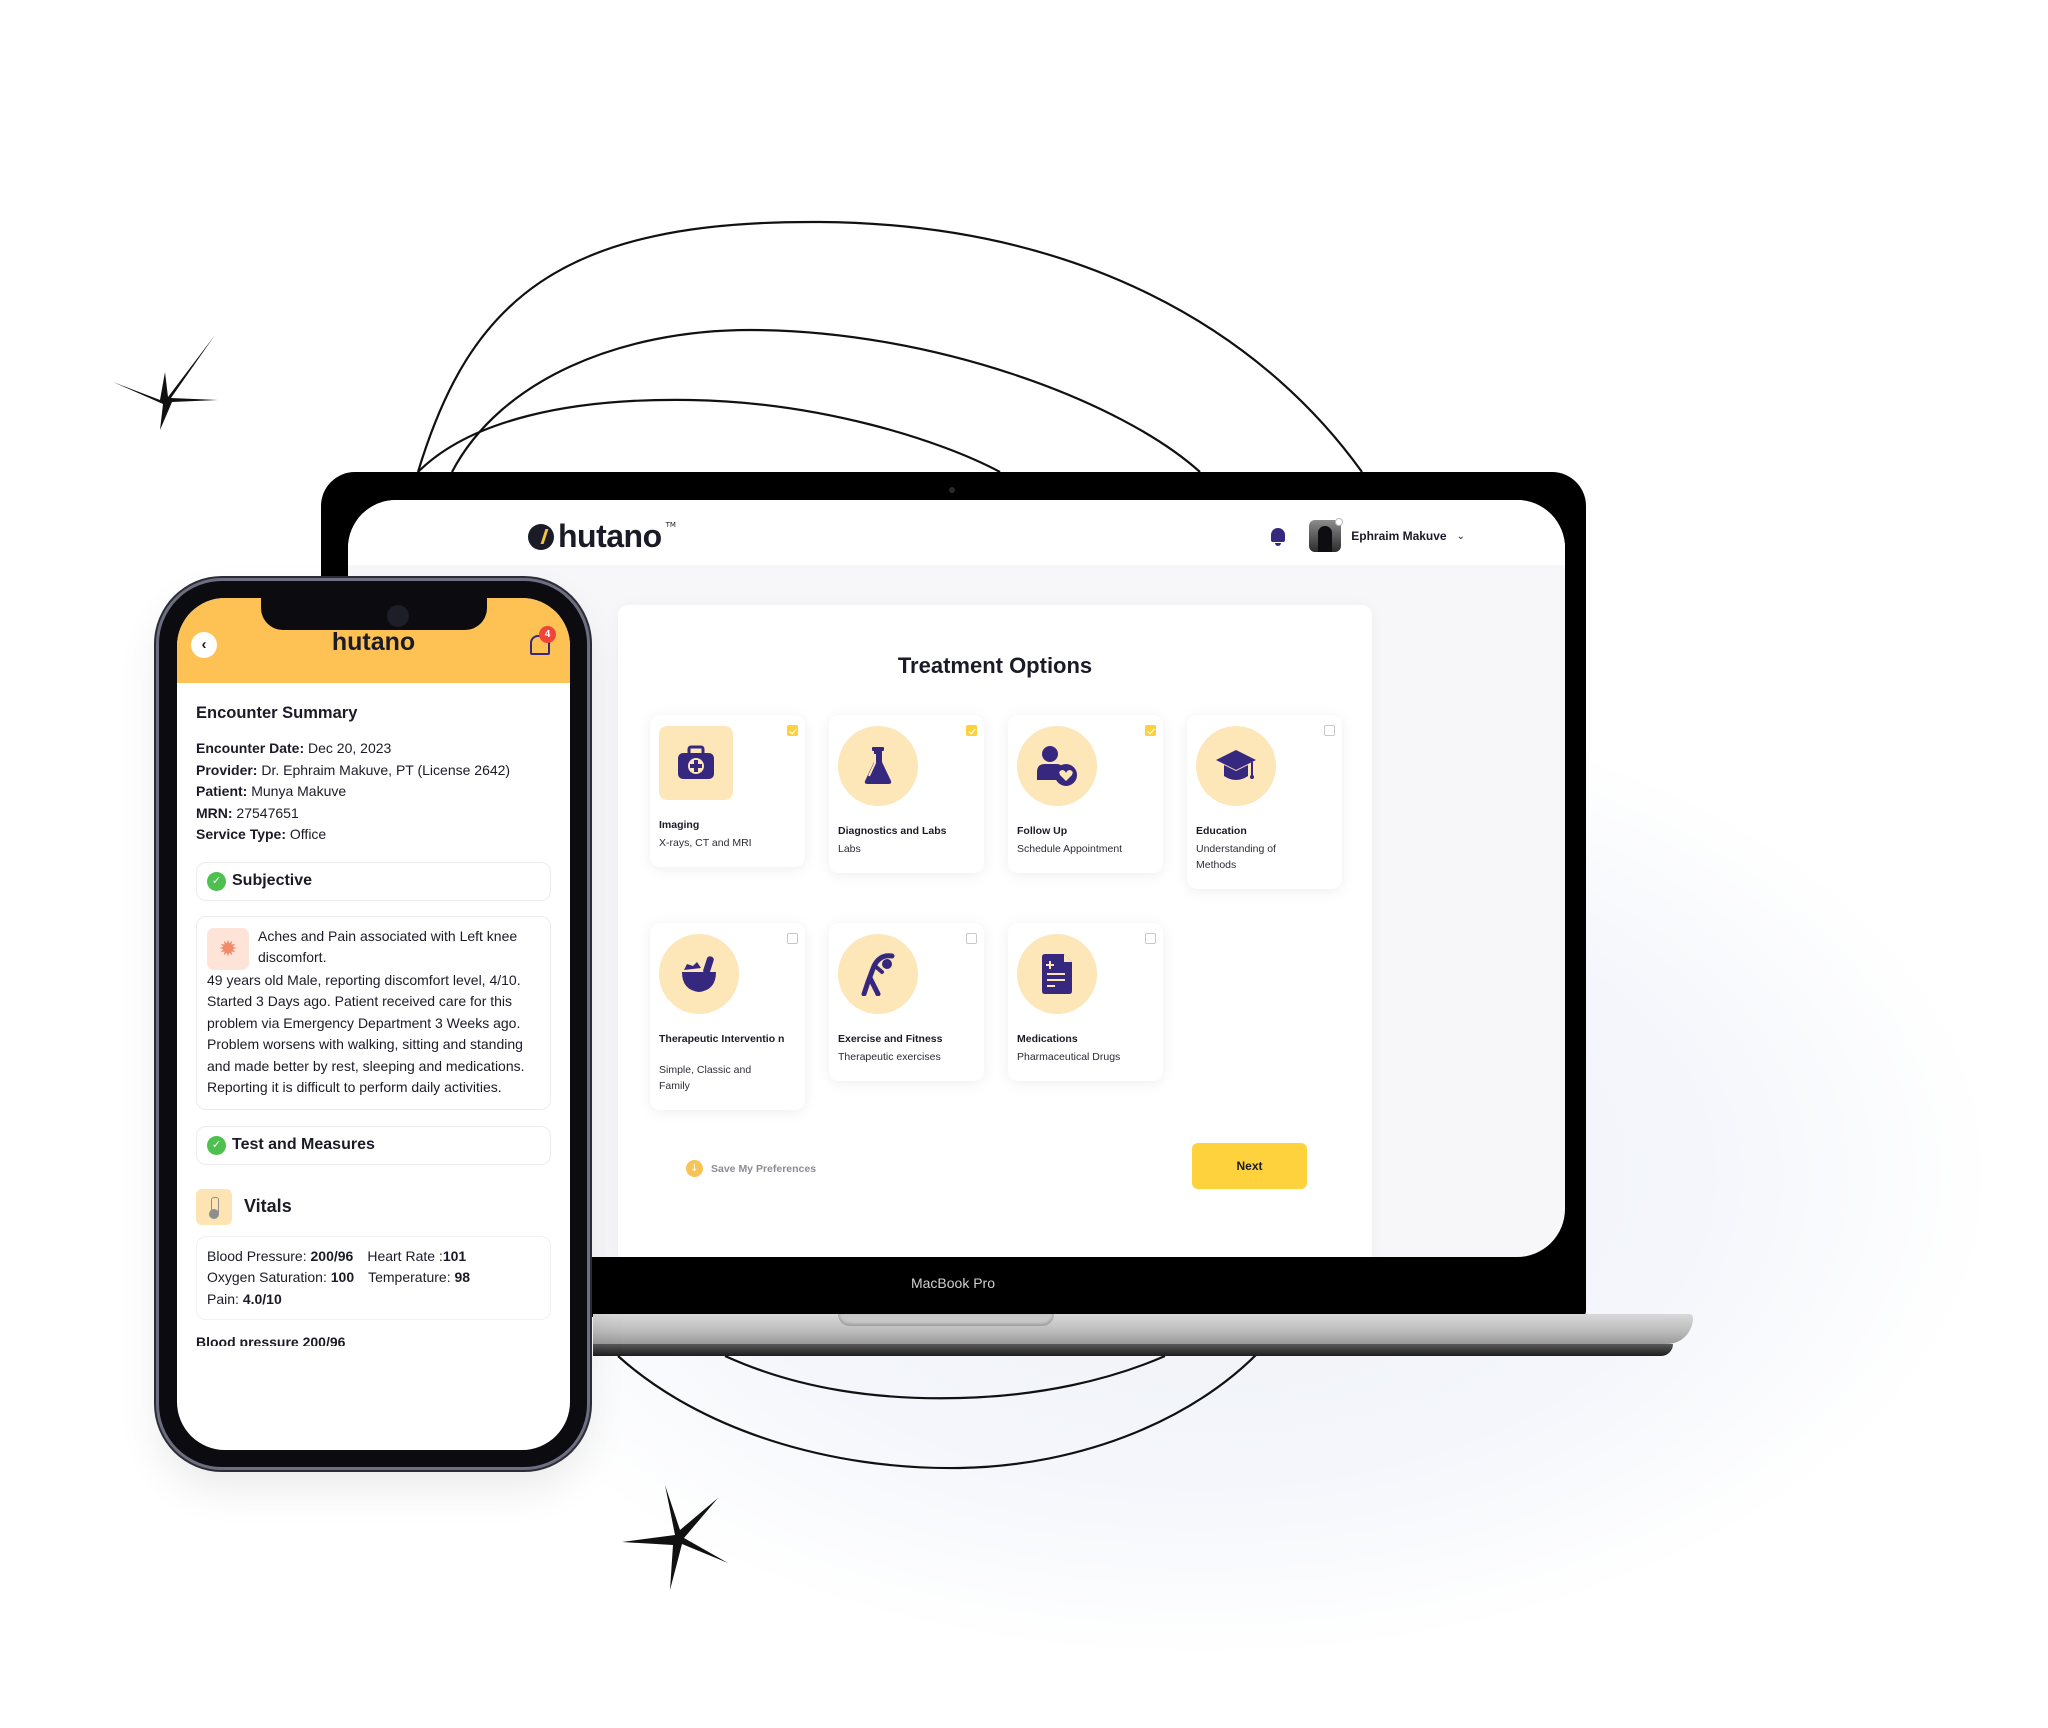  What do you see at coordinates (878, 974) in the screenshot?
I see `stretching-person-icon` at bounding box center [878, 974].